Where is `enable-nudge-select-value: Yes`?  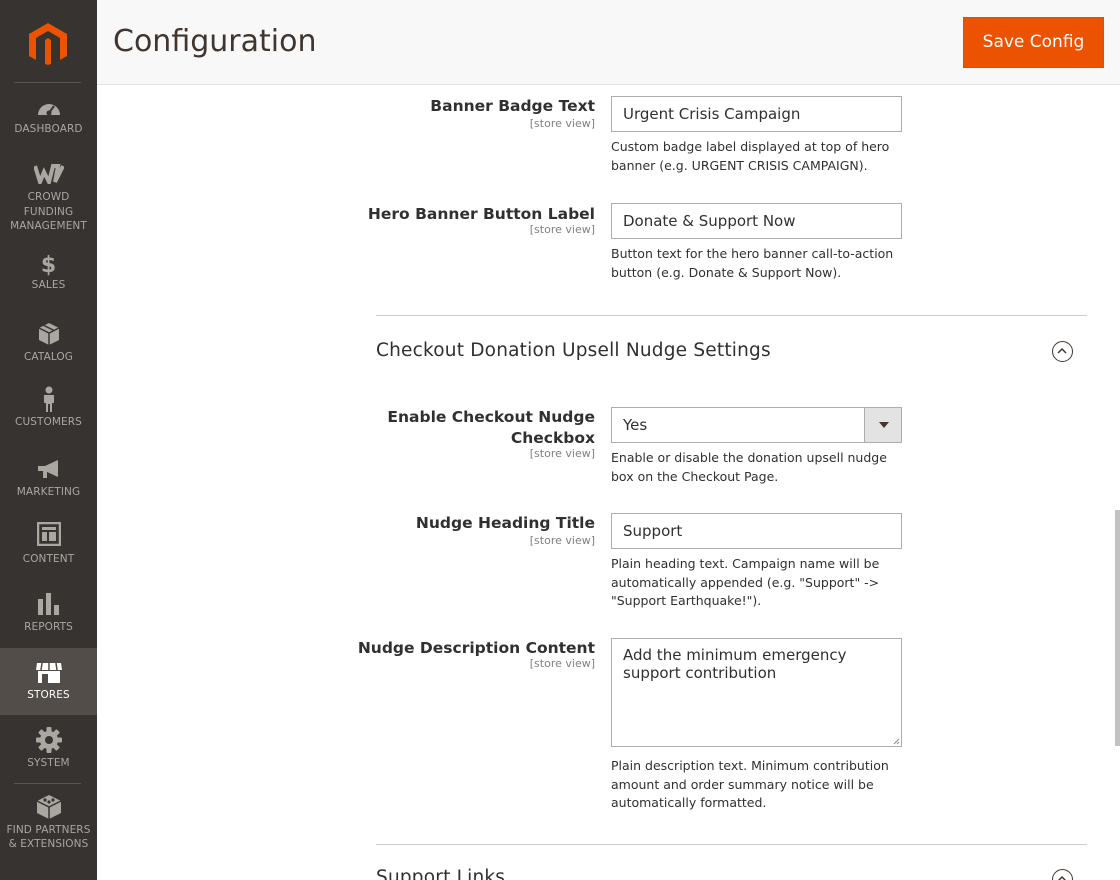 enable-nudge-select-value: Yes is located at coordinates (635, 425).